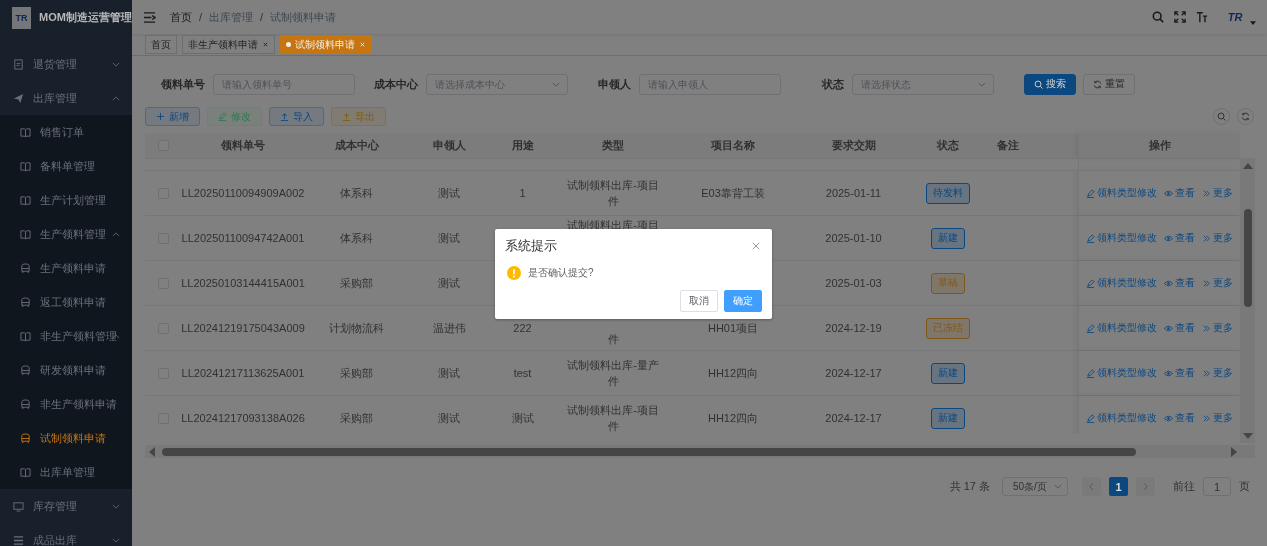  What do you see at coordinates (947, 145) in the screenshot?
I see `column-header: 状态` at bounding box center [947, 145].